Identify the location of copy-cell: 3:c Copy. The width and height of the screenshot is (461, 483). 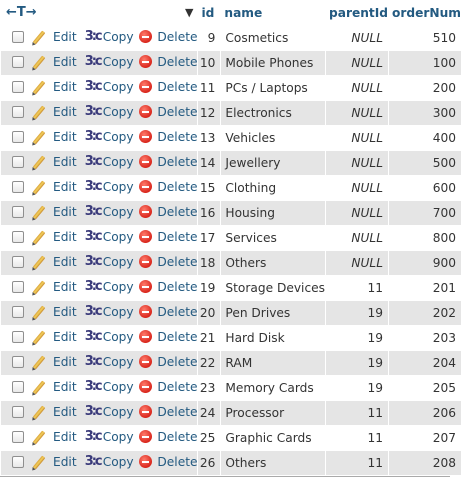
(111, 63).